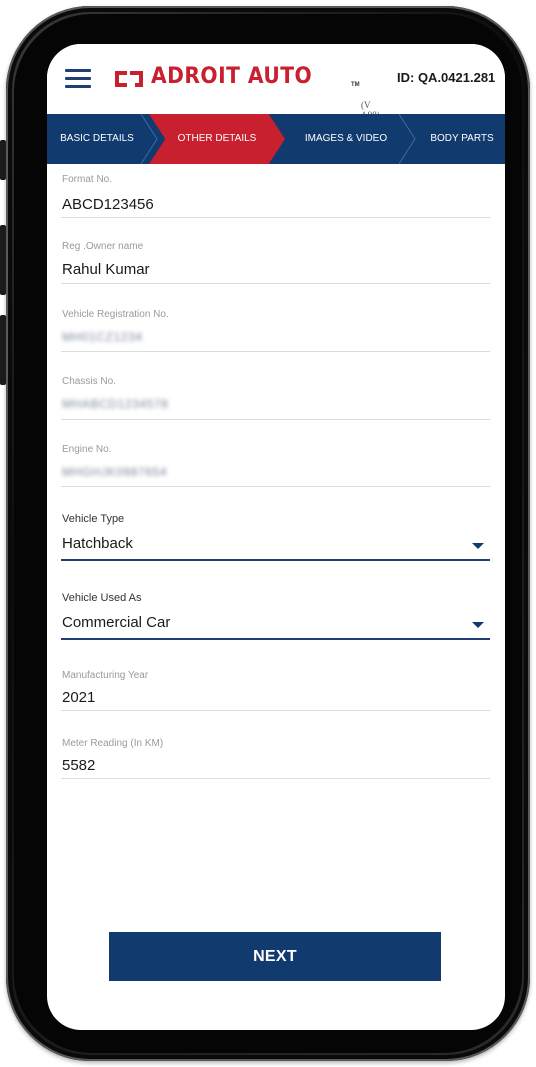 Image resolution: width=536 pixels, height=1067 pixels. Describe the element at coordinates (108, 204) in the screenshot. I see `field-value: ABCD123456` at that location.